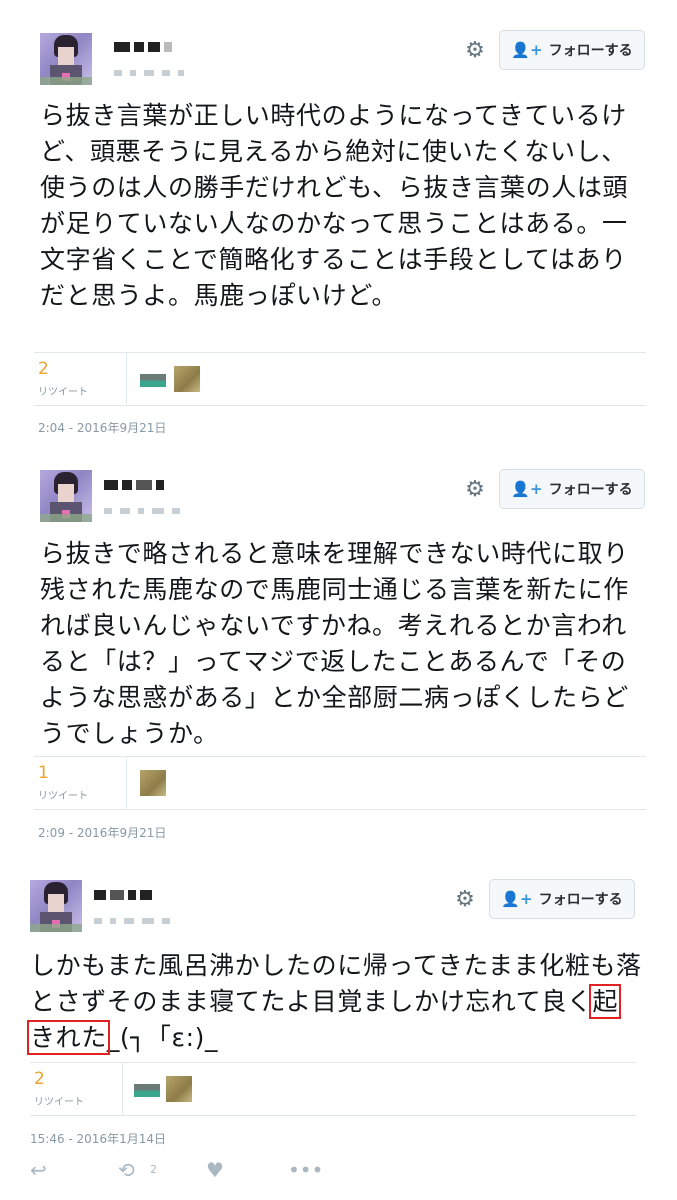  What do you see at coordinates (98, 1138) in the screenshot?
I see `timestamp: 15:46 - 2016年1月14日` at bounding box center [98, 1138].